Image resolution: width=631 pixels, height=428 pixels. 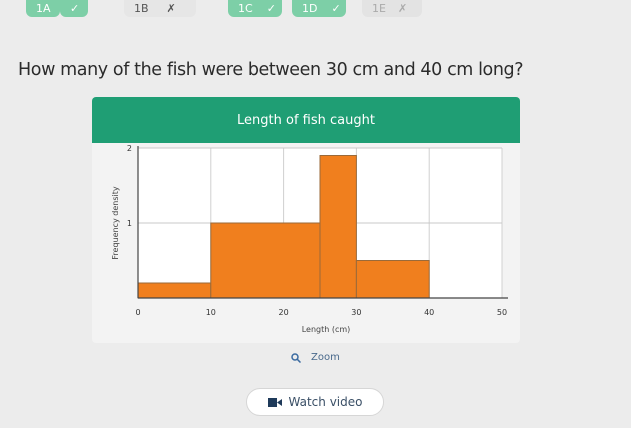 I want to click on tab-1a-check: ✓, so click(x=74, y=8).